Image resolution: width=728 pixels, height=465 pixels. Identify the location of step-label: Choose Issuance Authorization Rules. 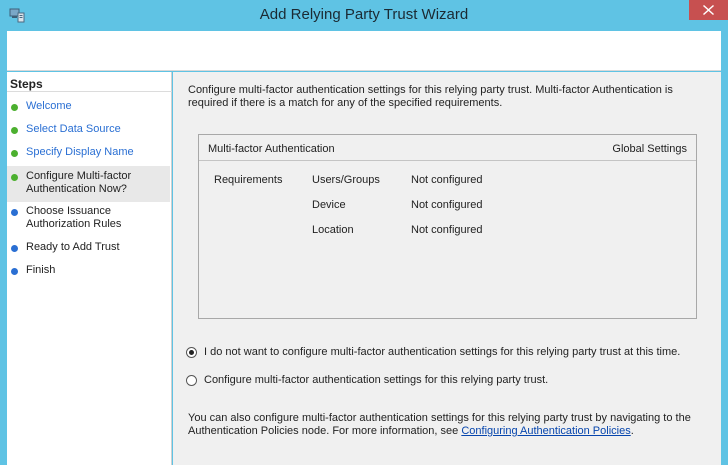
(74, 217).